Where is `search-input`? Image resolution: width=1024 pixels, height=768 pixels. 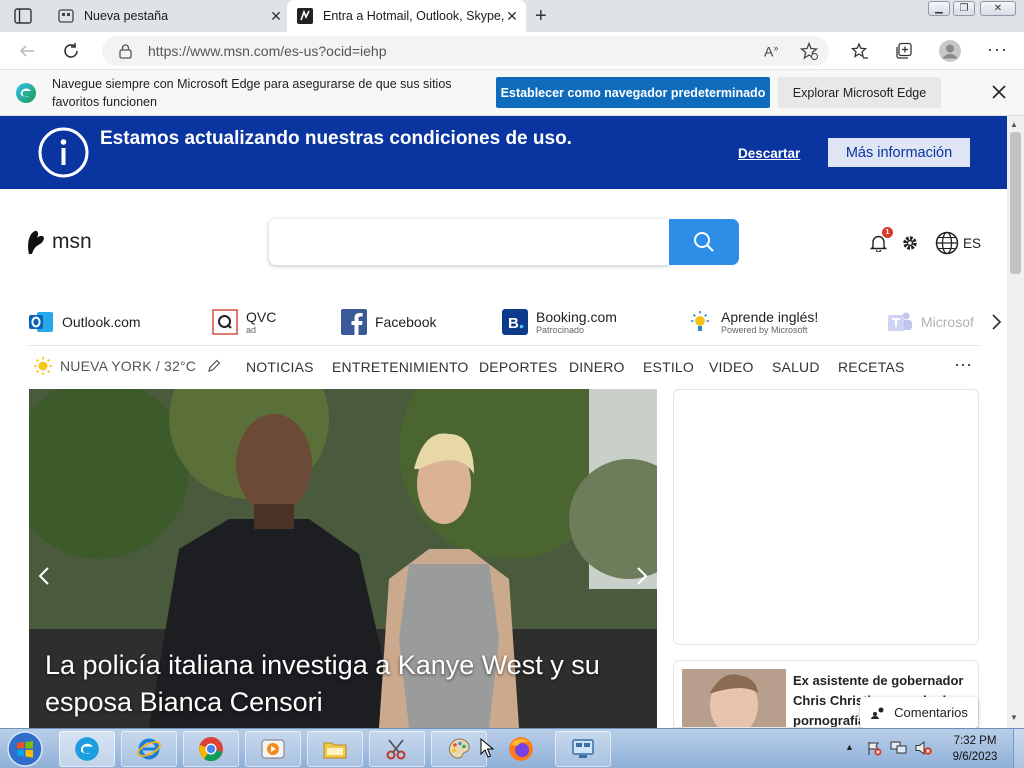 search-input is located at coordinates (469, 242).